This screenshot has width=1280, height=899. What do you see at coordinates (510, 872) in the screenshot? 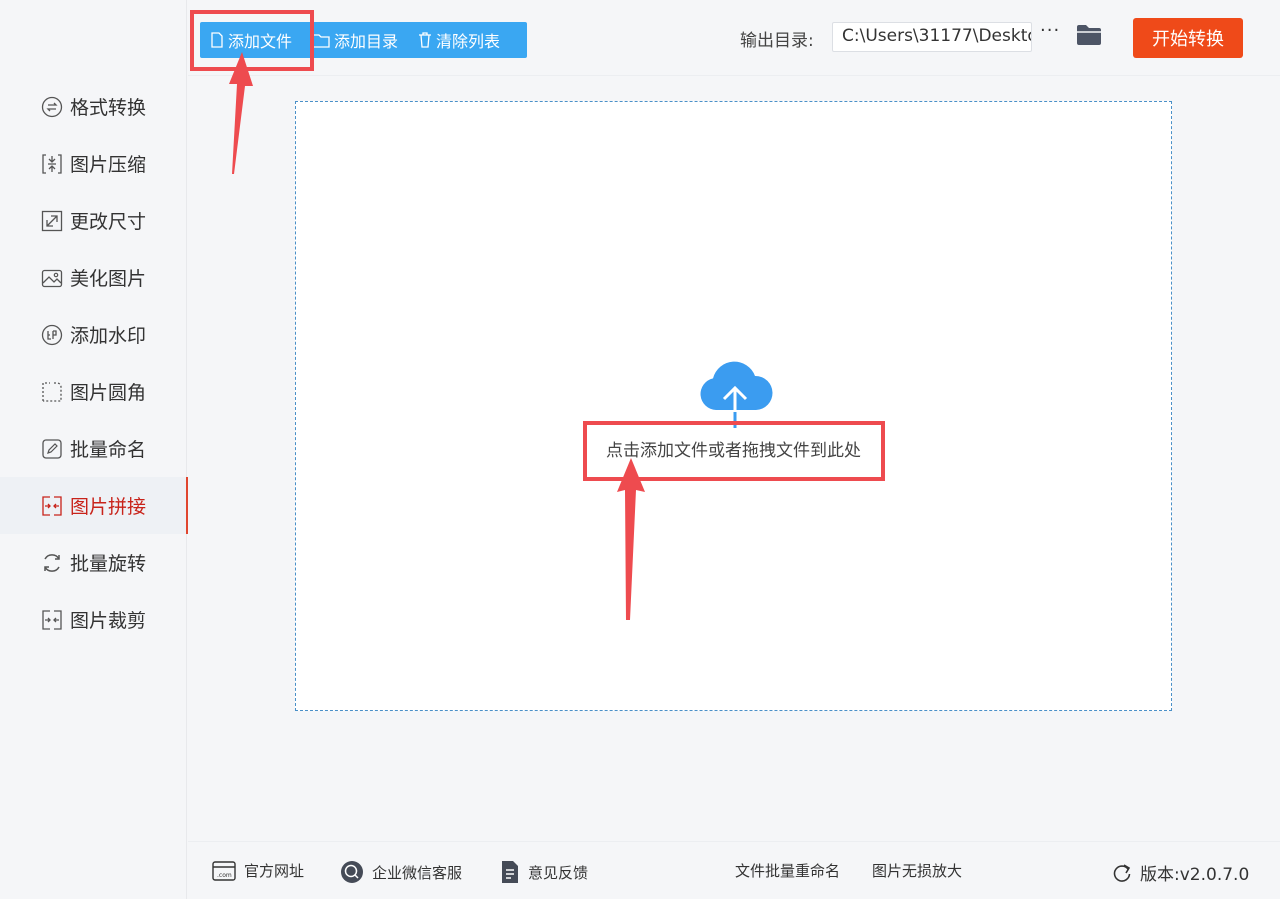
I see `feedback-icon` at bounding box center [510, 872].